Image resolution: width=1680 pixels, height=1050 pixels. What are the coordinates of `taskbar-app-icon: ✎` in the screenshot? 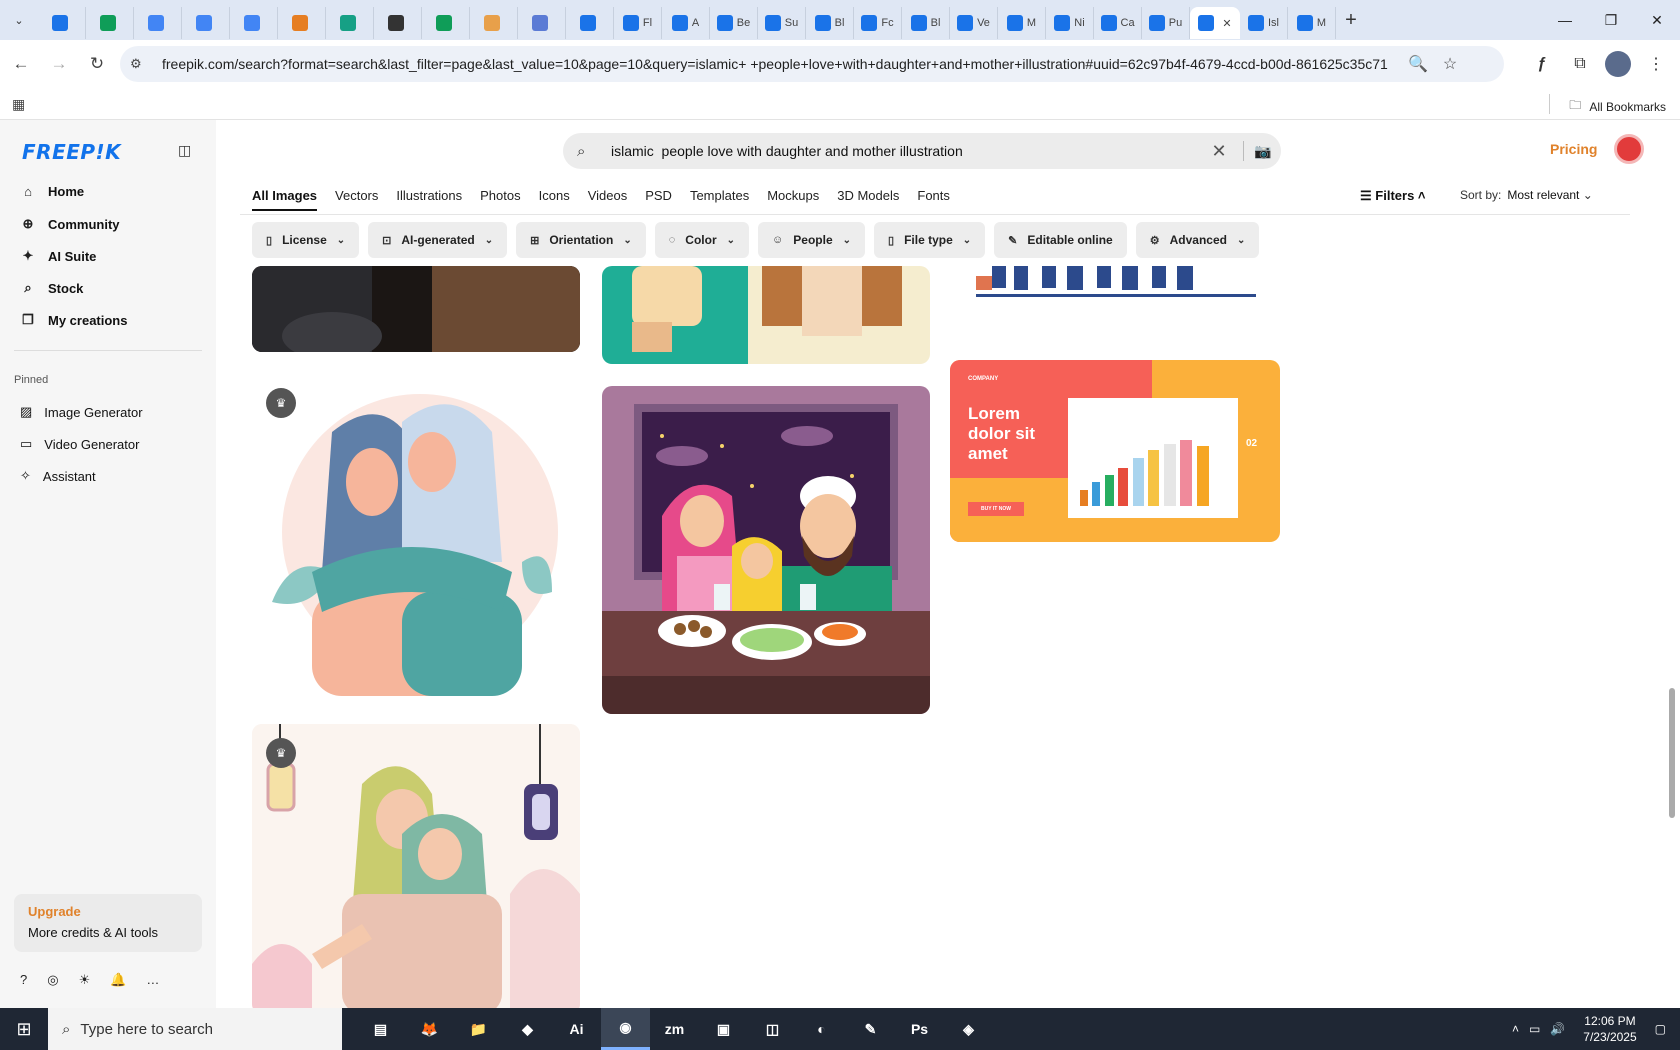 It's located at (870, 1029).